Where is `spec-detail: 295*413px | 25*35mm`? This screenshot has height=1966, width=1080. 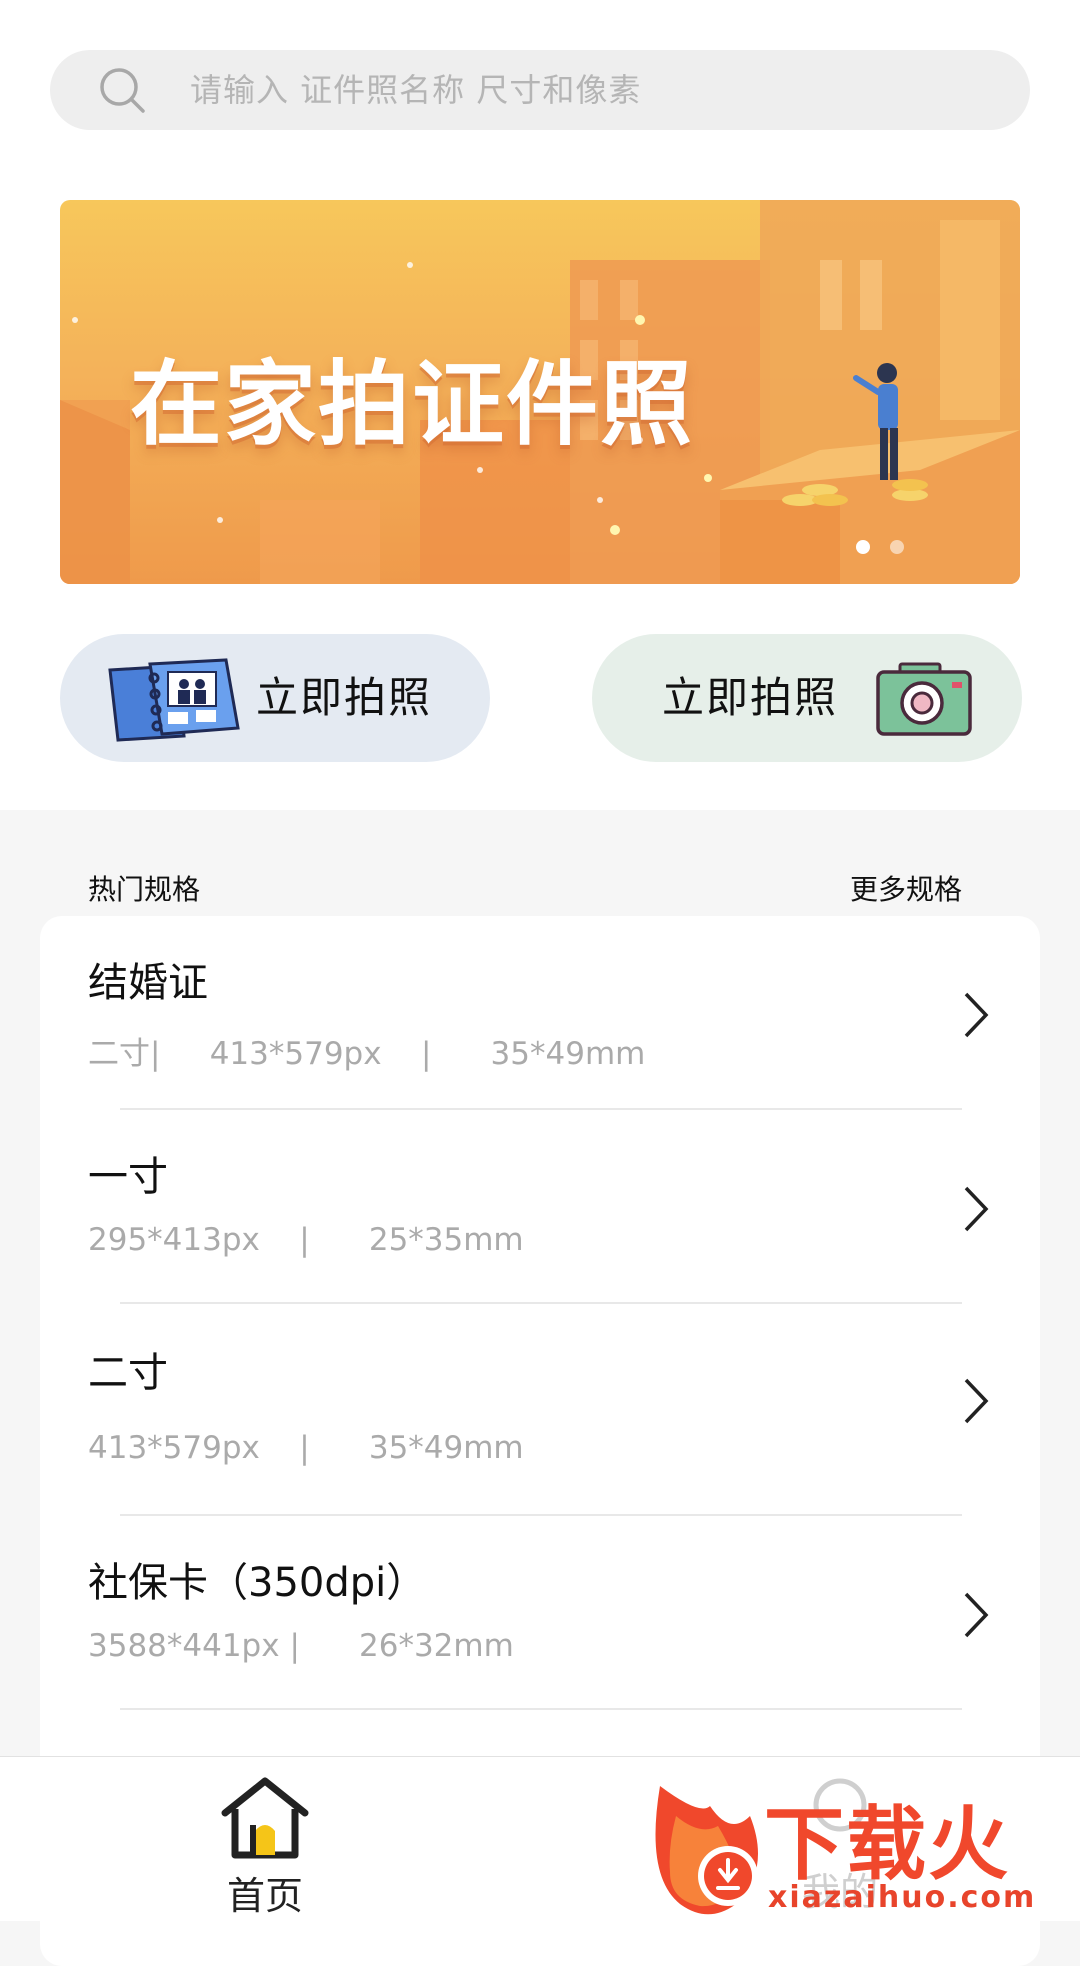 spec-detail: 295*413px | 25*35mm is located at coordinates (306, 1240).